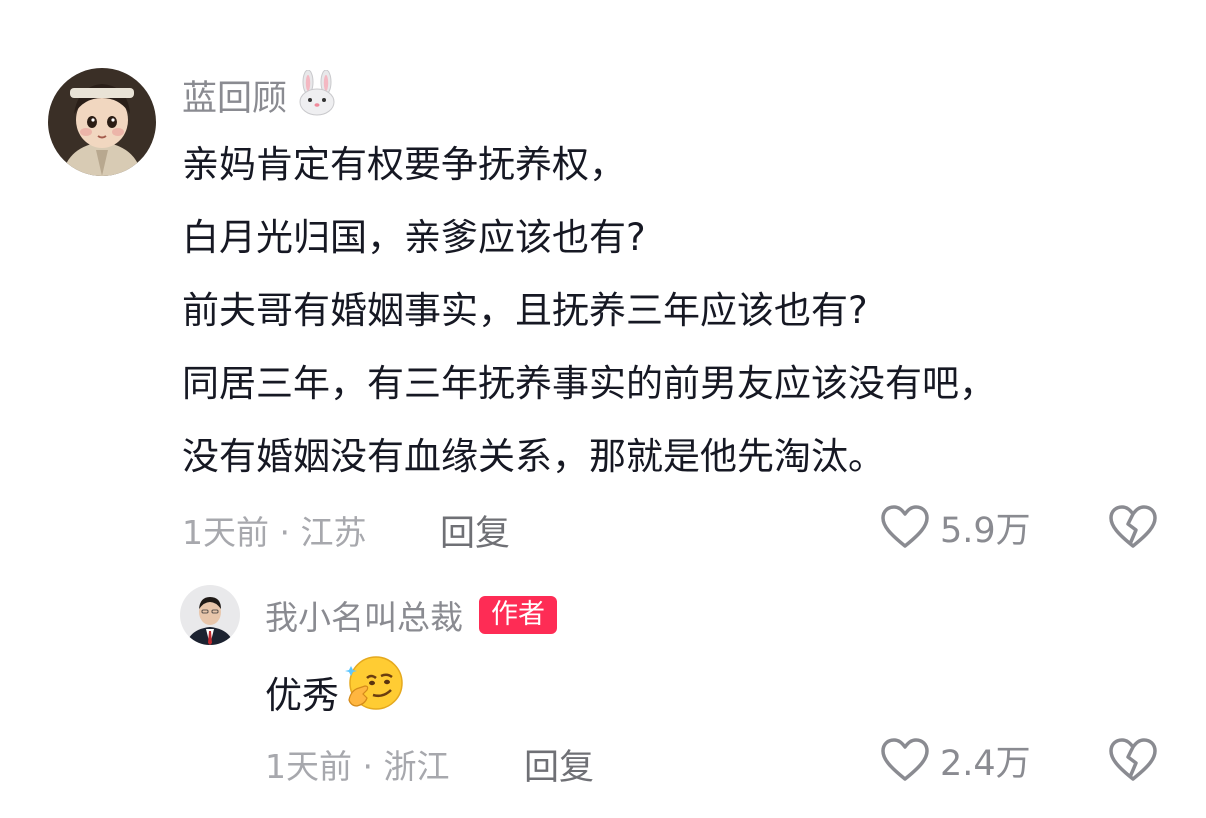 Image resolution: width=1206 pixels, height=818 pixels. I want to click on like-count: 5.9万, so click(985, 530).